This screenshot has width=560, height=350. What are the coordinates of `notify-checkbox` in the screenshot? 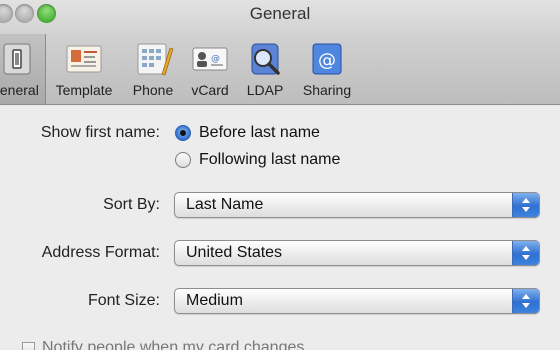 It's located at (28, 346).